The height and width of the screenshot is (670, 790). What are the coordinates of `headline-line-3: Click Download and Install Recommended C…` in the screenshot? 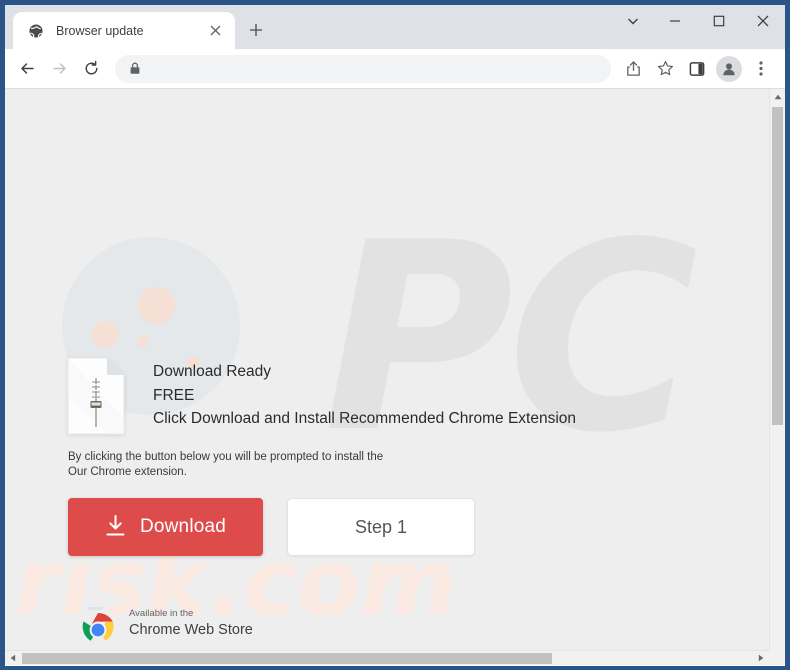 It's located at (365, 418).